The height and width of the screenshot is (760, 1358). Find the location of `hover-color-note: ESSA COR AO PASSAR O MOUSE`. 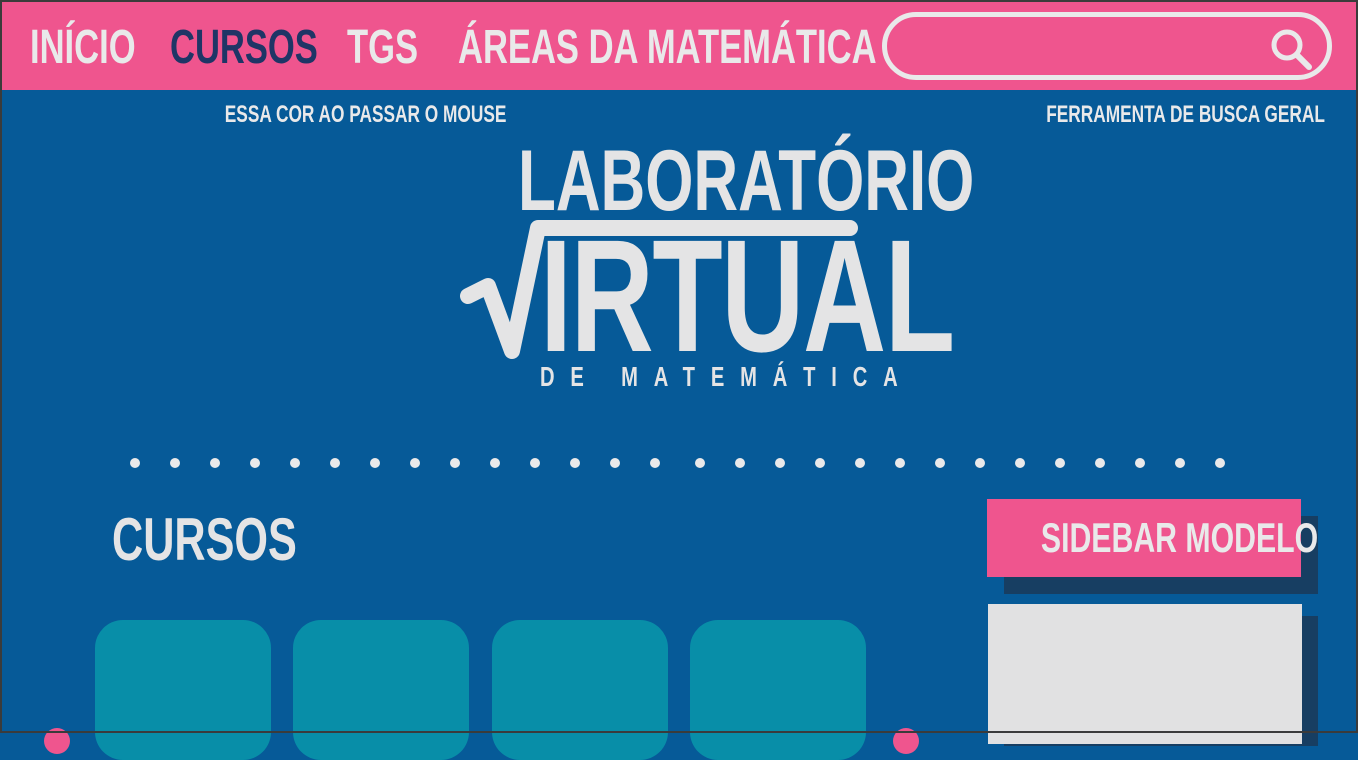

hover-color-note: ESSA COR AO PASSAR O MOUSE is located at coordinates (338, 114).